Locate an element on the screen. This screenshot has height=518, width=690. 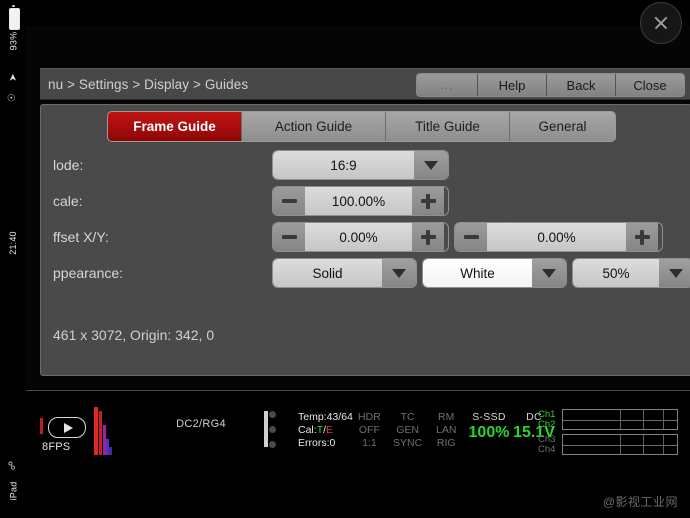
row-offset: ffset X/Y: 0.00% 0.00% is located at coordinates (365, 237).